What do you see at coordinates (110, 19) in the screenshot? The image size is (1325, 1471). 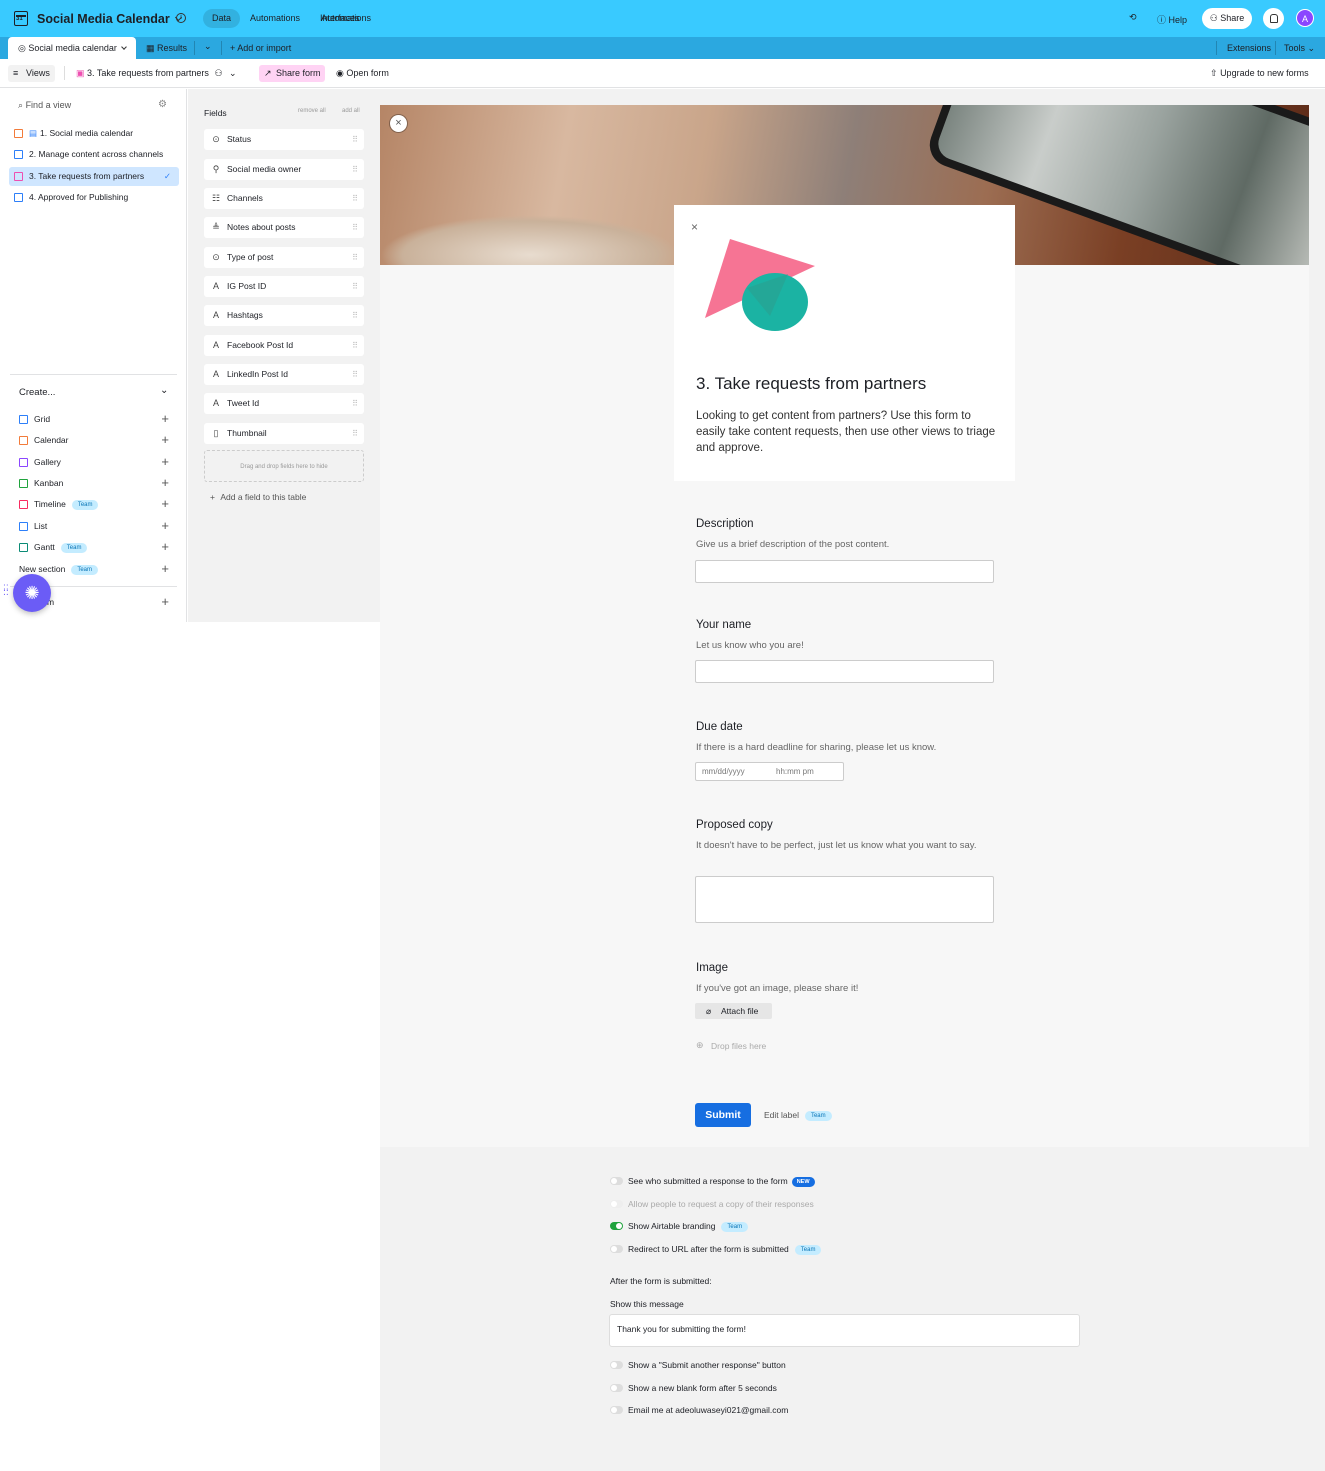 I see `base-title: Social Media Calendar` at bounding box center [110, 19].